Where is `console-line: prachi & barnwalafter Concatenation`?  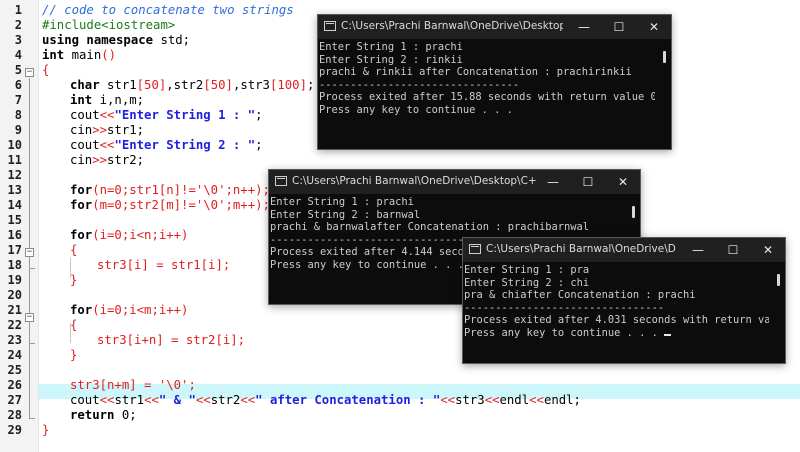 console-line: prachi & barnwalafter Concatenation is located at coordinates (430, 227).